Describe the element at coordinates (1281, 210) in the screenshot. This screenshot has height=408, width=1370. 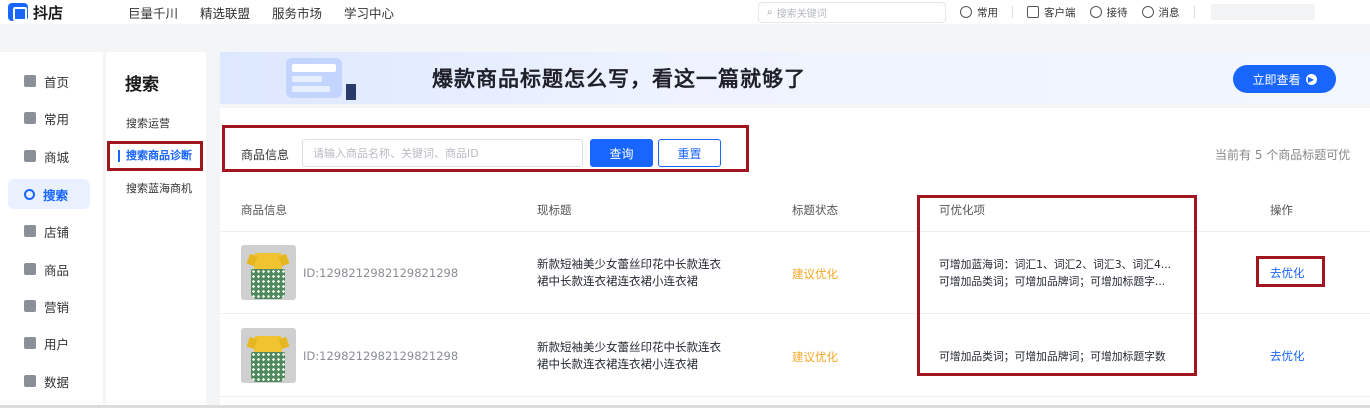
I see `column-header-actions: 操作` at that location.